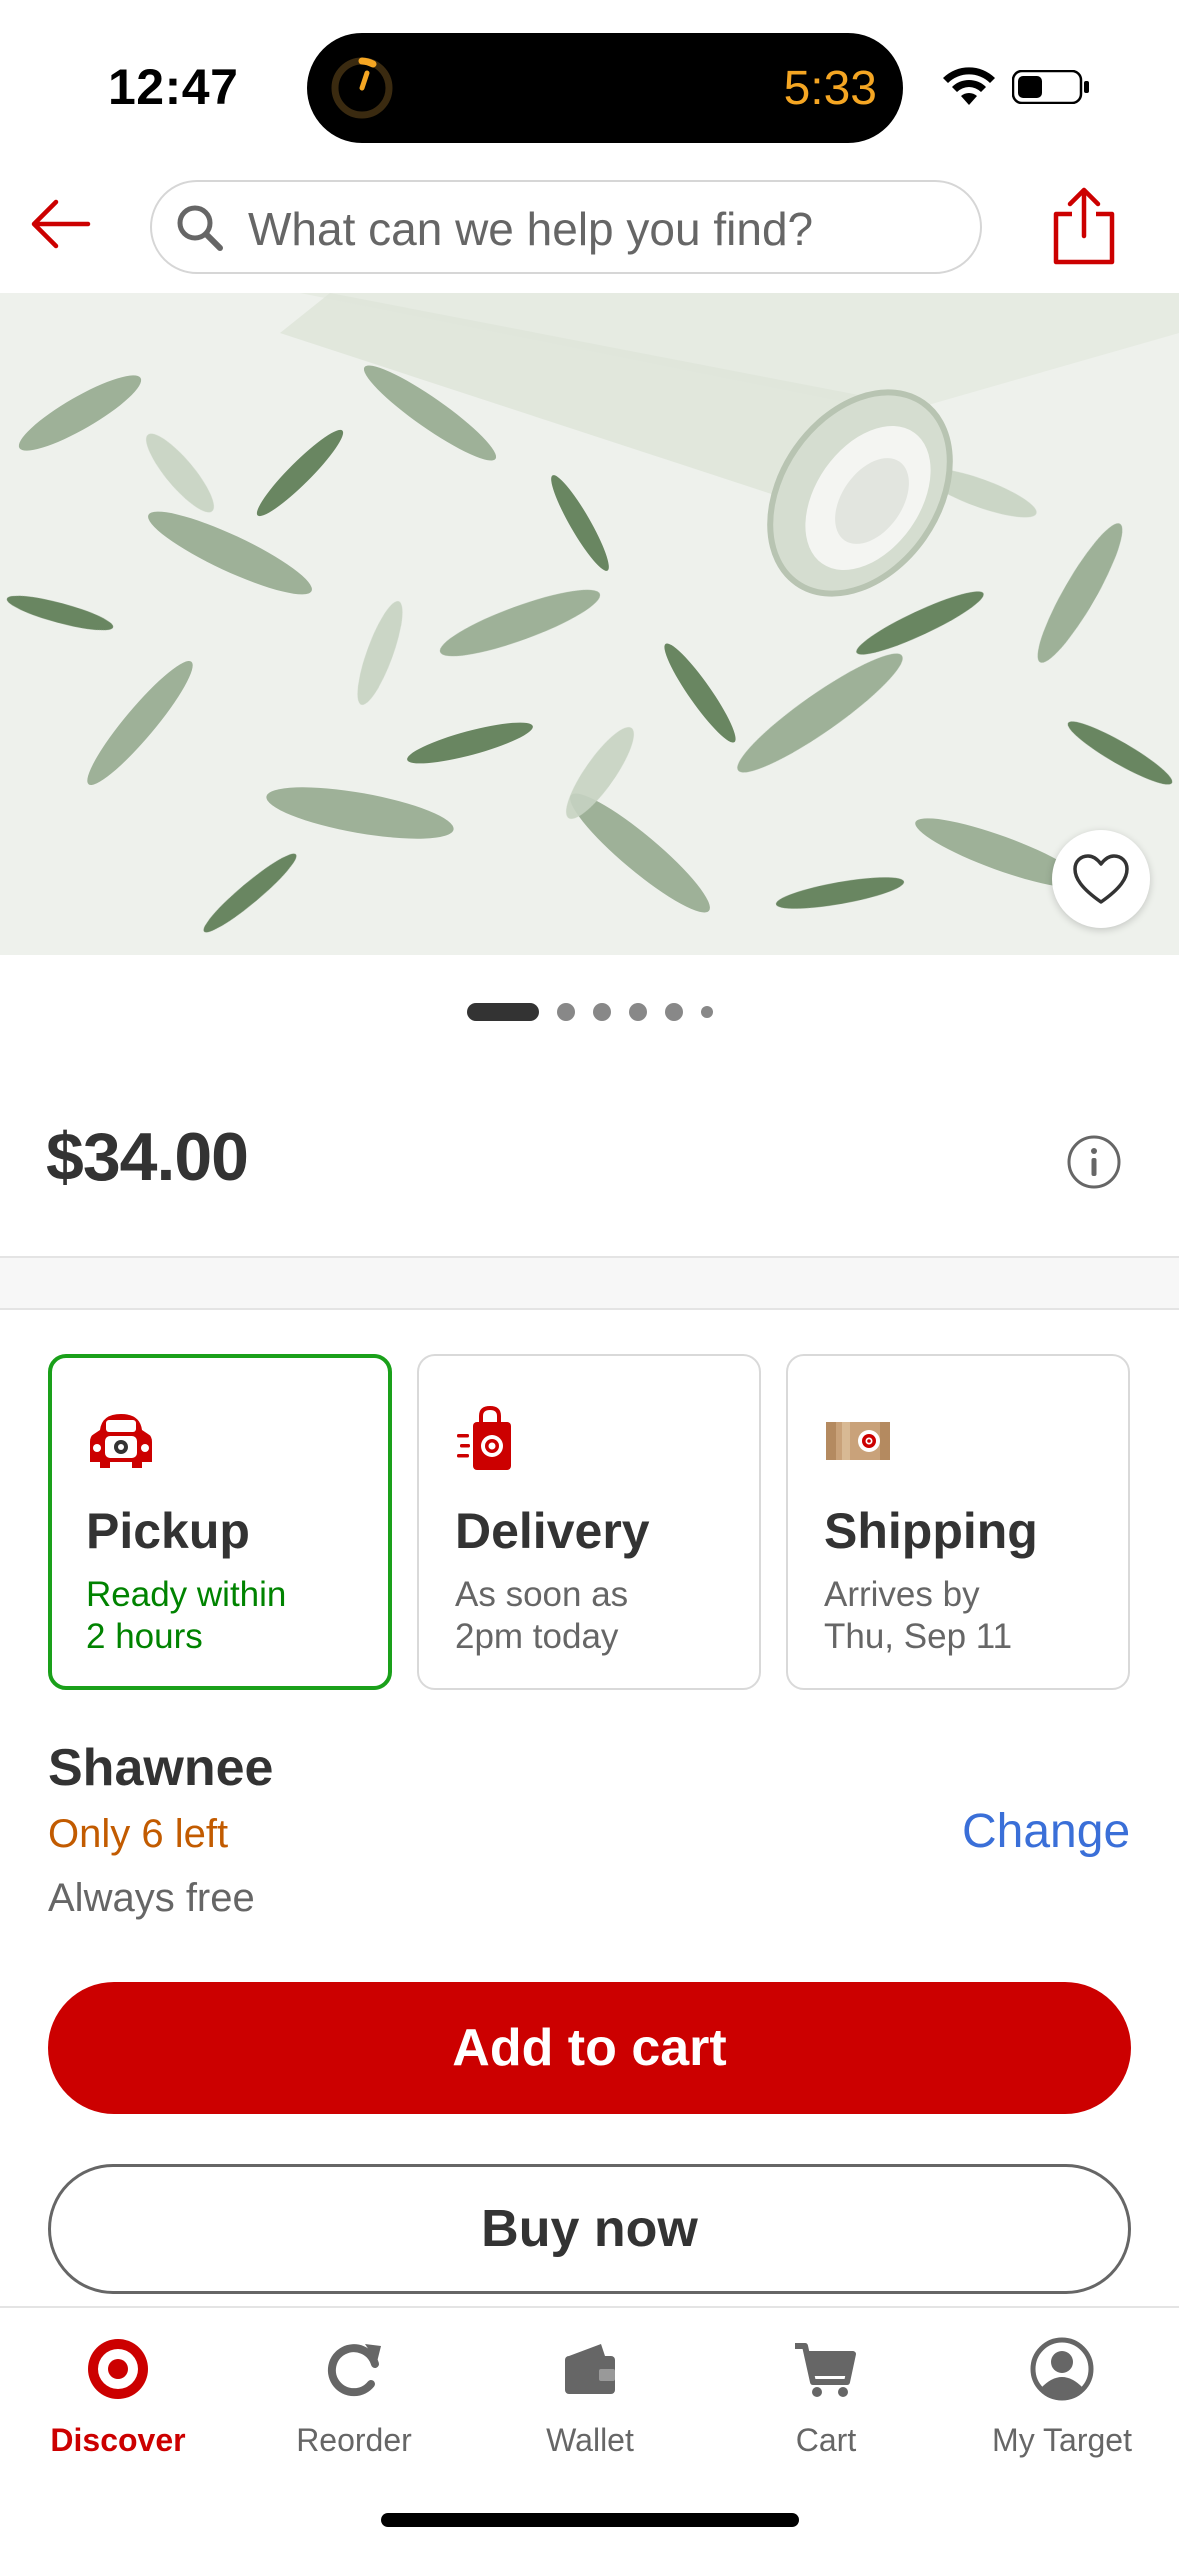  What do you see at coordinates (589, 1283) in the screenshot?
I see `section-divider` at bounding box center [589, 1283].